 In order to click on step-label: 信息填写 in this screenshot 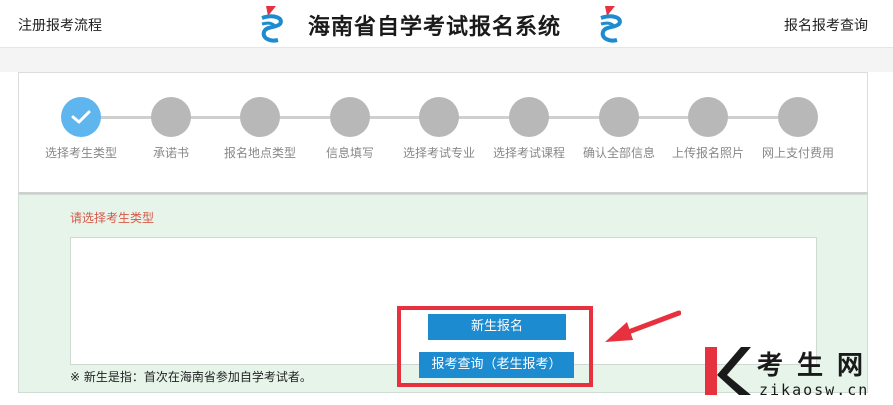, I will do `click(349, 153)`.